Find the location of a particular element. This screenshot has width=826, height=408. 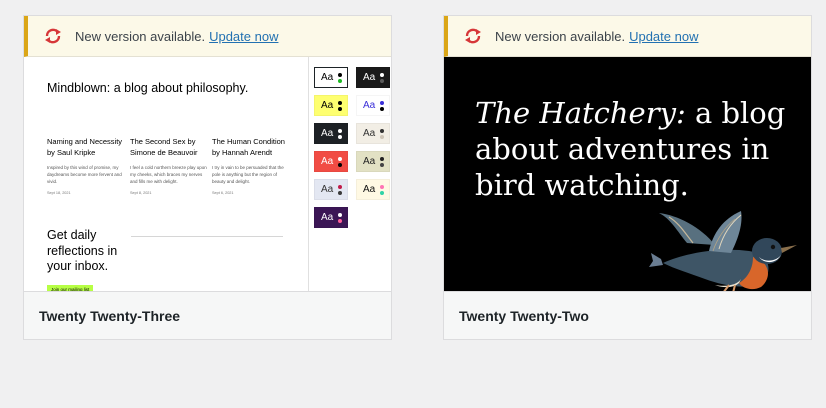

preview-post-date: Sept 18, 2021 is located at coordinates (59, 193).